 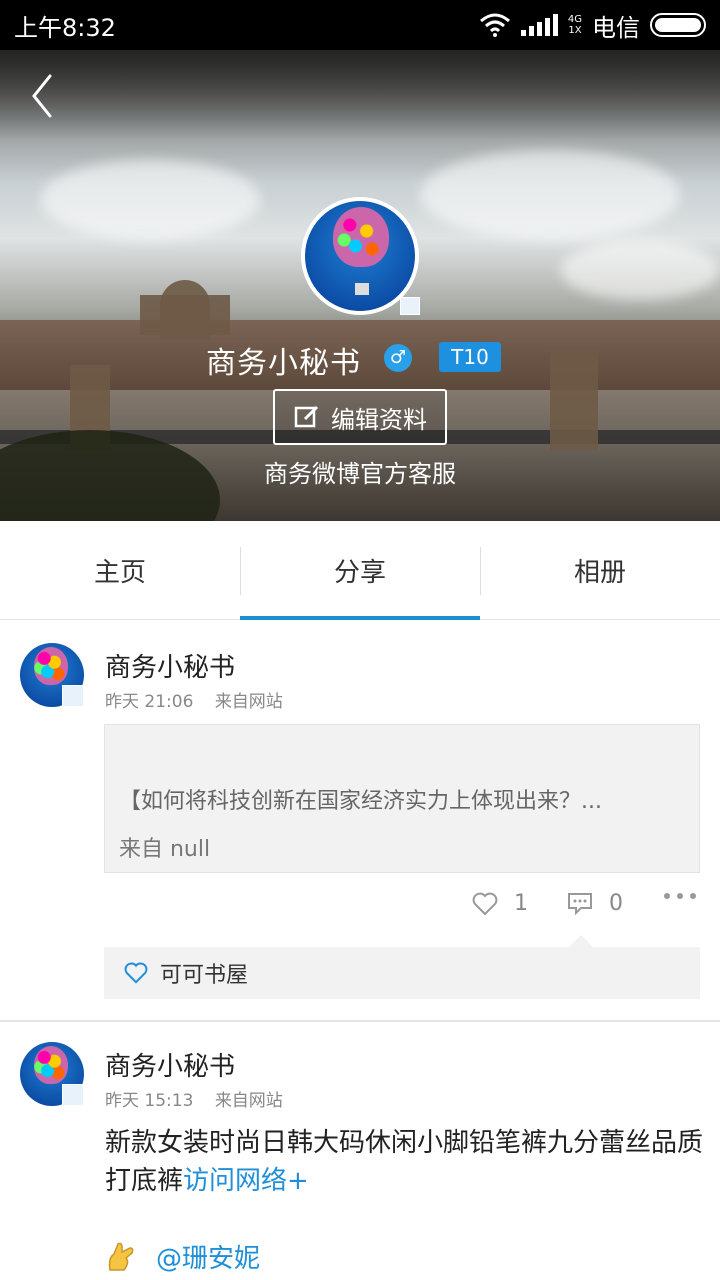 What do you see at coordinates (521, 903) in the screenshot?
I see `like-count: 1` at bounding box center [521, 903].